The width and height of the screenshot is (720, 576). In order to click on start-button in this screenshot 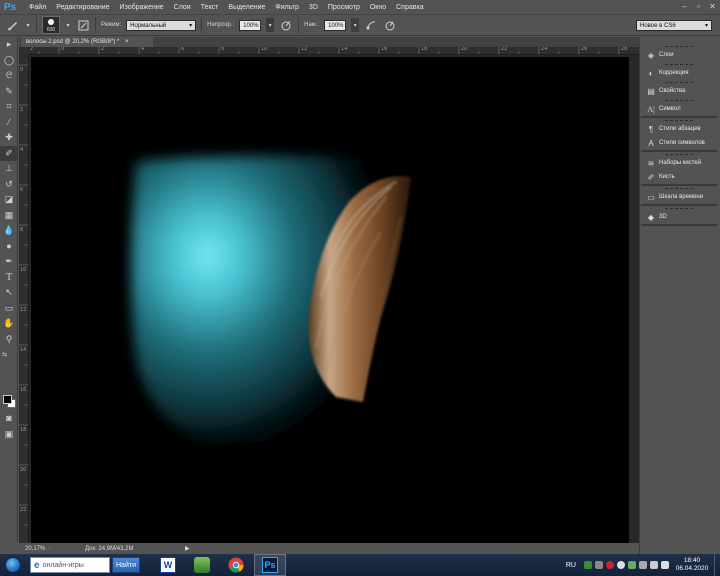, I will do `click(13, 565)`.